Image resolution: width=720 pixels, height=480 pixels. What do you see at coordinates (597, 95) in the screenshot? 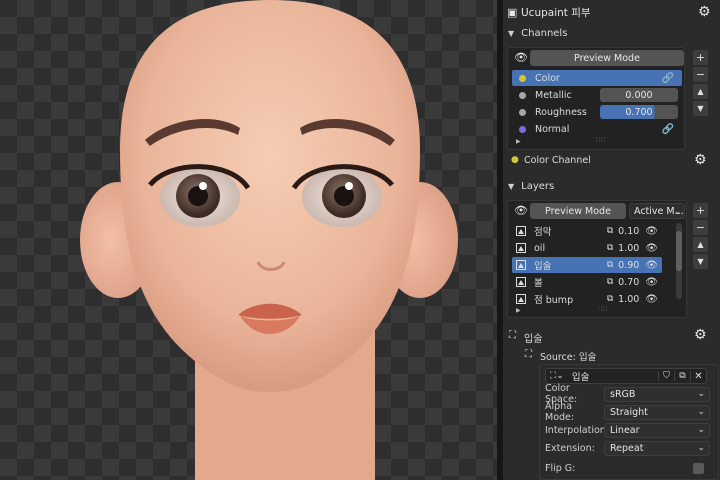
I see `channel-row: Metallic 0.000` at bounding box center [597, 95].